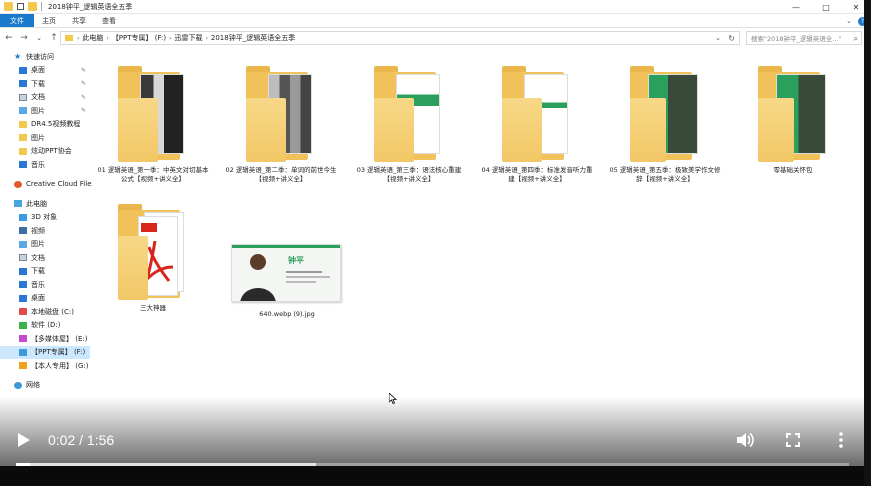  Describe the element at coordinates (23, 285) in the screenshot. I see `music-icon` at that location.